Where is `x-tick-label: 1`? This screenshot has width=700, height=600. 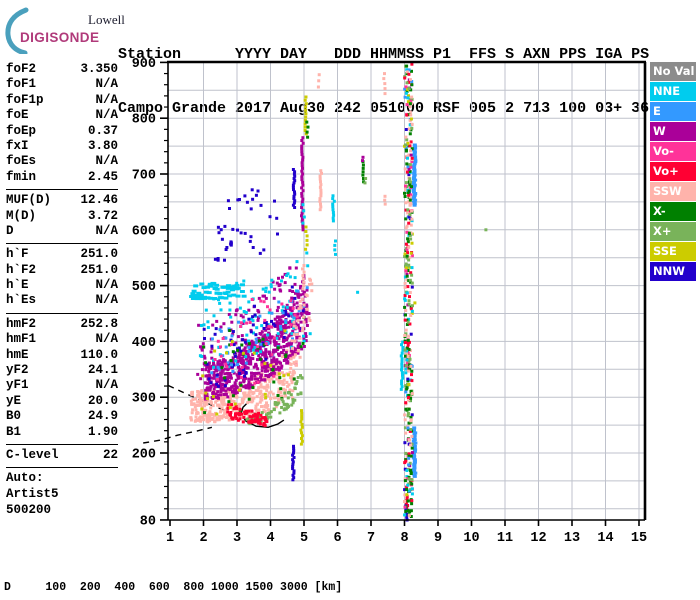
x-tick-label: 1 is located at coordinates (170, 538).